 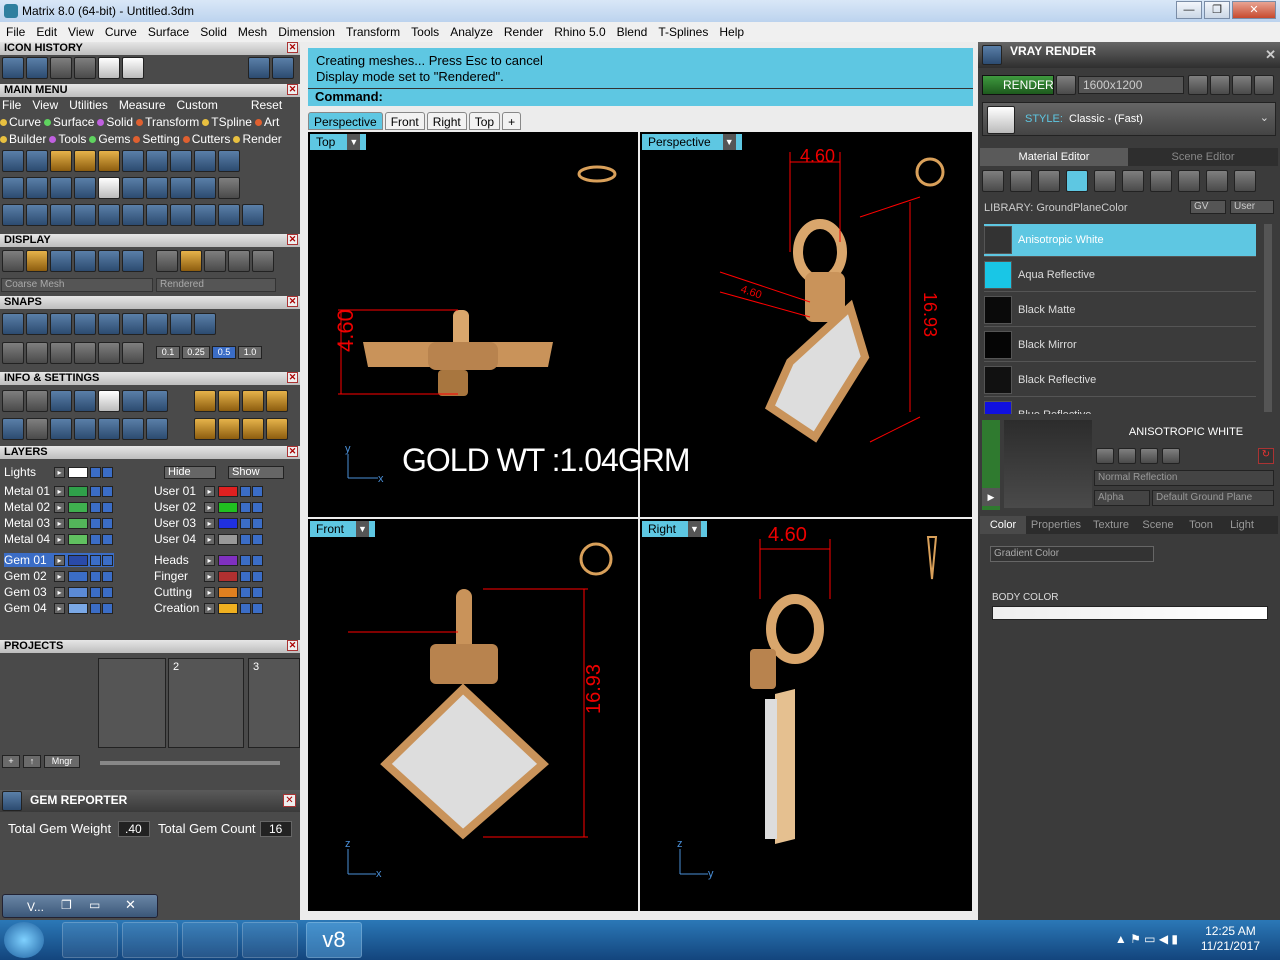 What do you see at coordinates (46, 32) in the screenshot?
I see `menu-edit: Edit` at bounding box center [46, 32].